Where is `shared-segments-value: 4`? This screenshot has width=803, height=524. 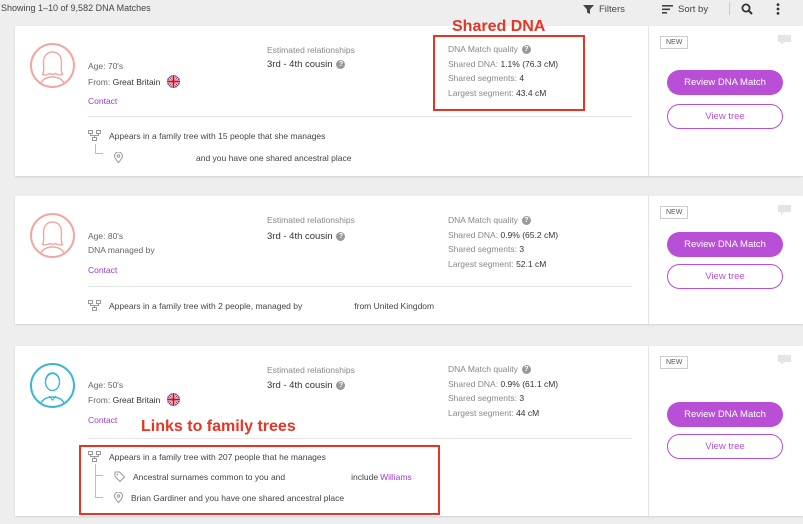 shared-segments-value: 4 is located at coordinates (522, 78).